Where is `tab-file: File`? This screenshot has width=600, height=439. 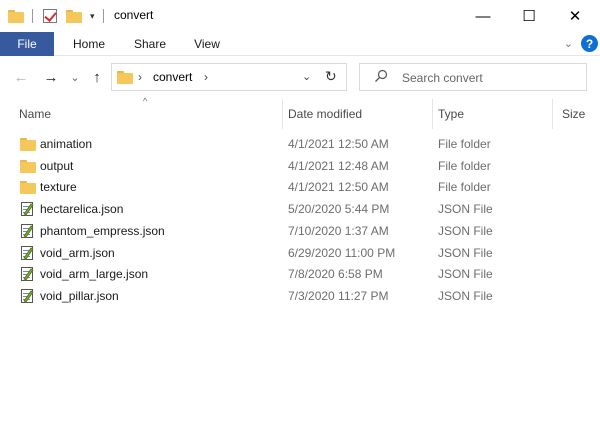 tab-file: File is located at coordinates (27, 44).